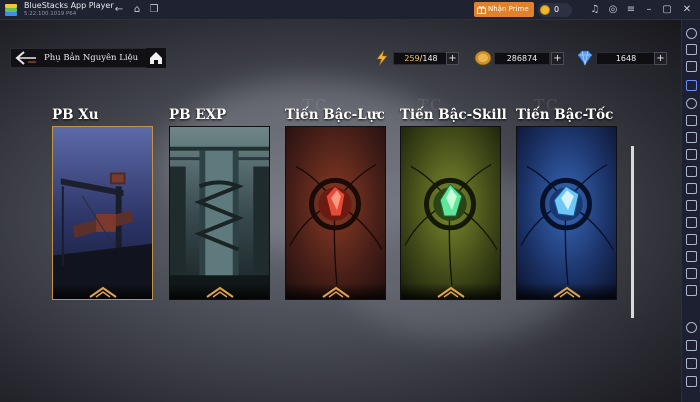 The width and height of the screenshot is (700, 402). Describe the element at coordinates (198, 115) in the screenshot. I see `card-title: PB EXP` at that location.